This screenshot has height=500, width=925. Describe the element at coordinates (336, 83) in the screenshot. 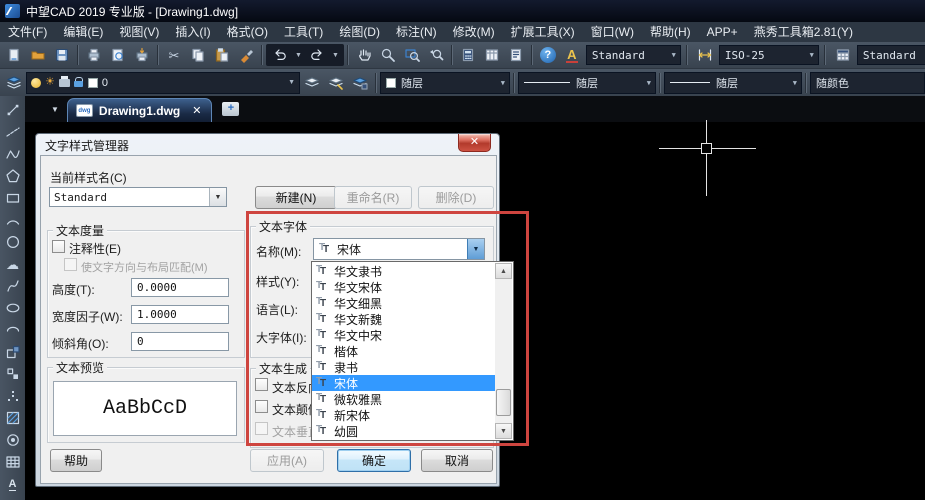

I see `layer-states-button` at that location.